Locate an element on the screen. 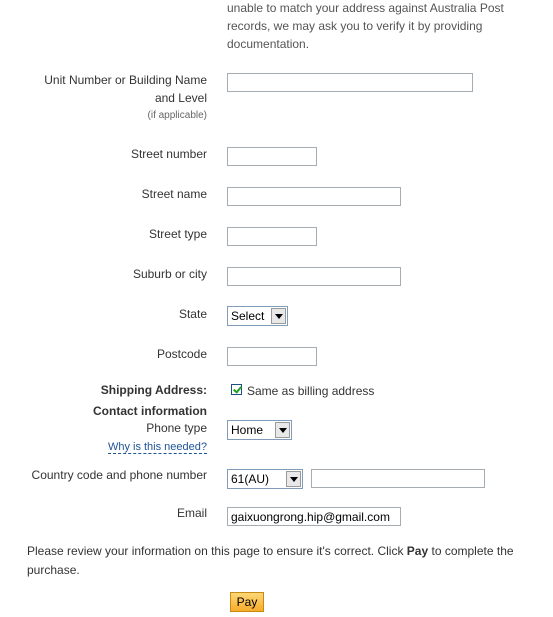 This screenshot has height=617, width=553. shipping-address-label: Shipping Address: is located at coordinates (153, 390).